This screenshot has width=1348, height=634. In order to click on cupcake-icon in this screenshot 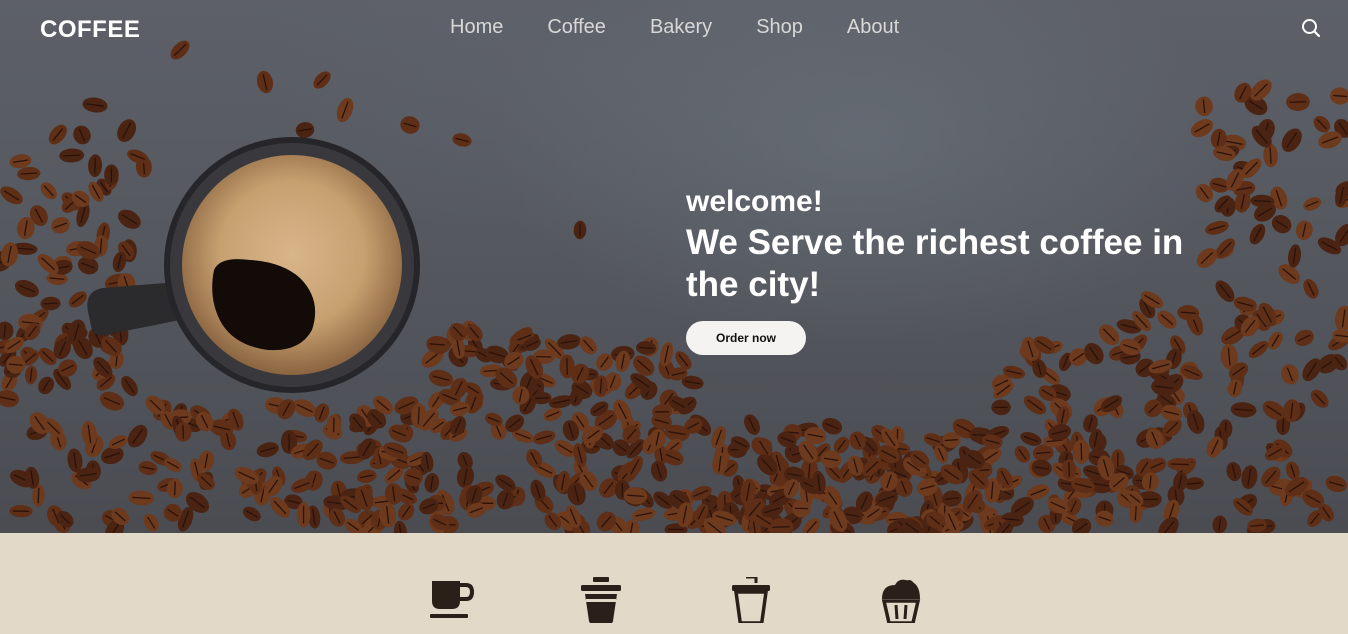, I will do `click(901, 600)`.